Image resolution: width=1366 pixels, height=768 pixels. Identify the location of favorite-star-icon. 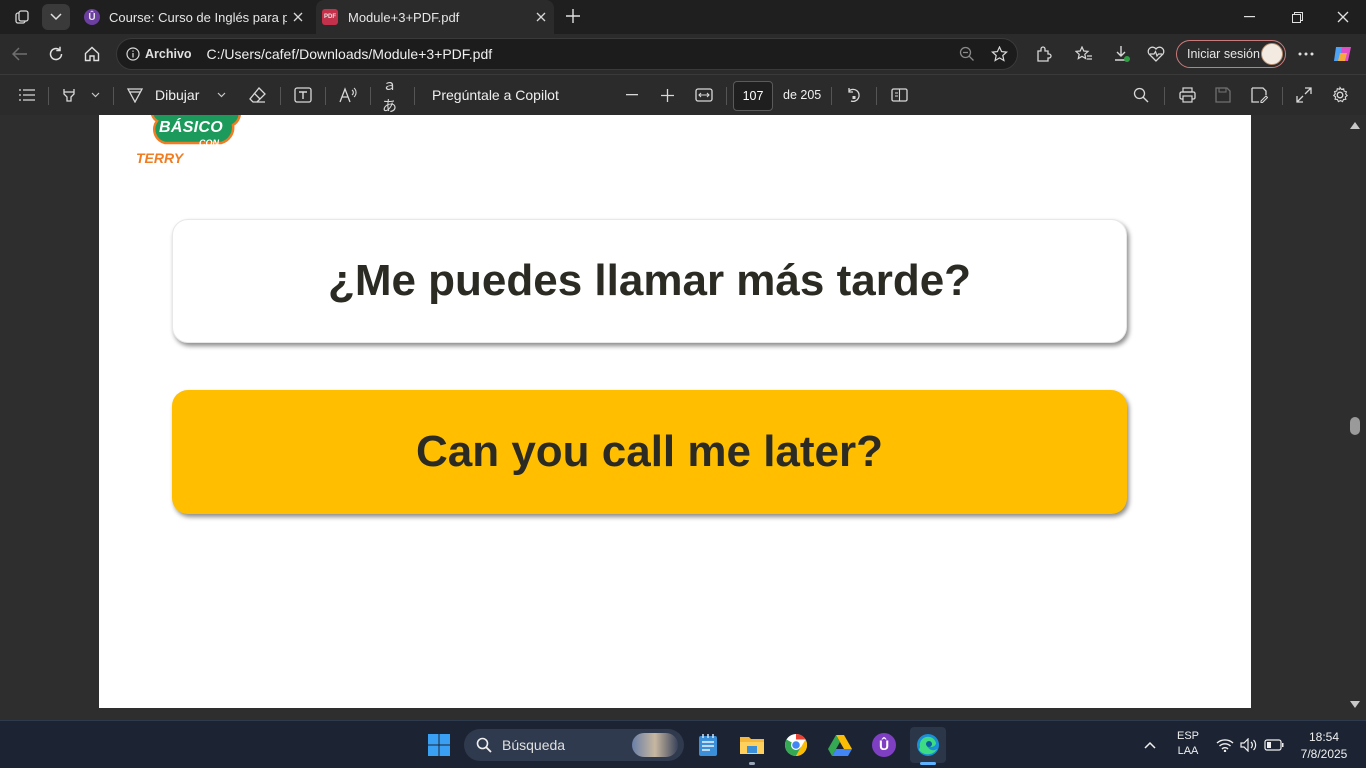
(999, 54).